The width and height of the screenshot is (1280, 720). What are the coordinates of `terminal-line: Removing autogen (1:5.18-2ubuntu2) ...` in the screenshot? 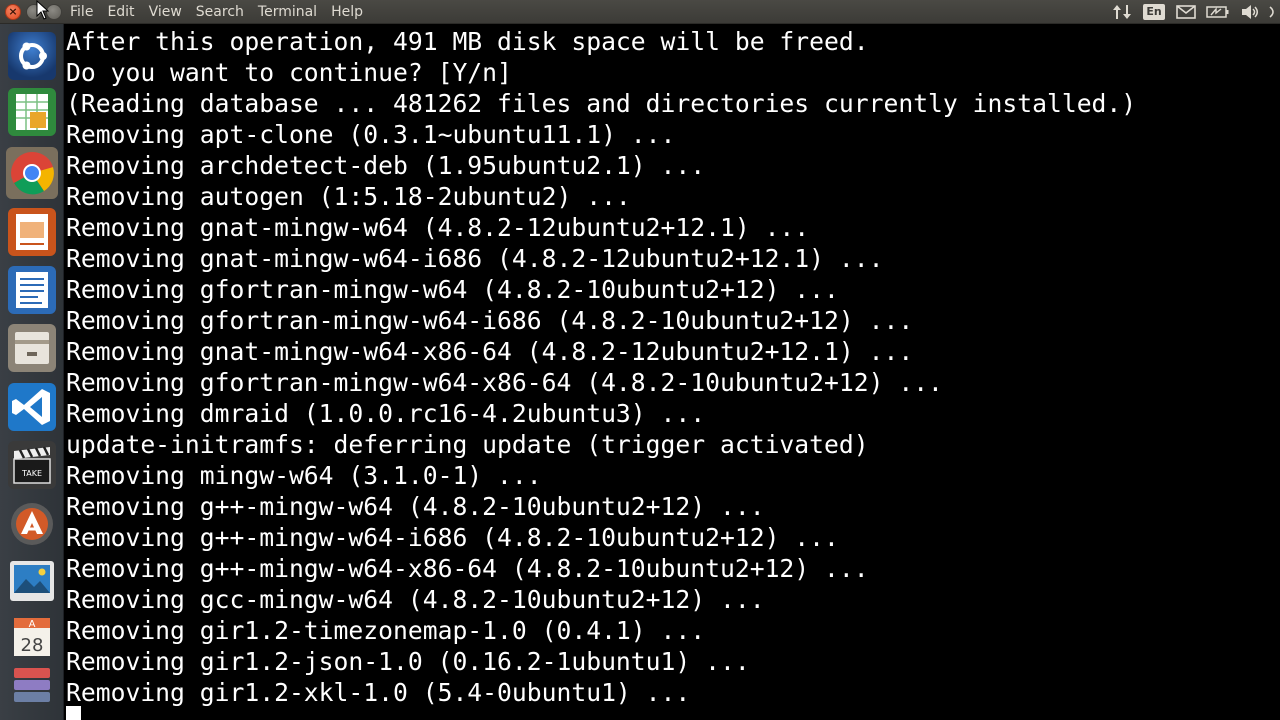 It's located at (348, 196).